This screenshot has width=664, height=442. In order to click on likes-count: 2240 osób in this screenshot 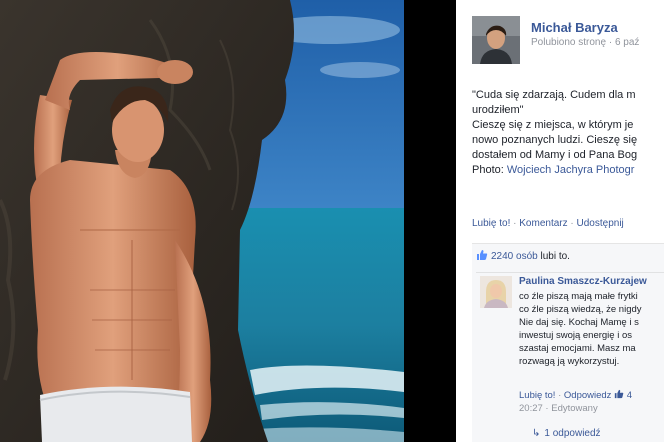, I will do `click(514, 256)`.